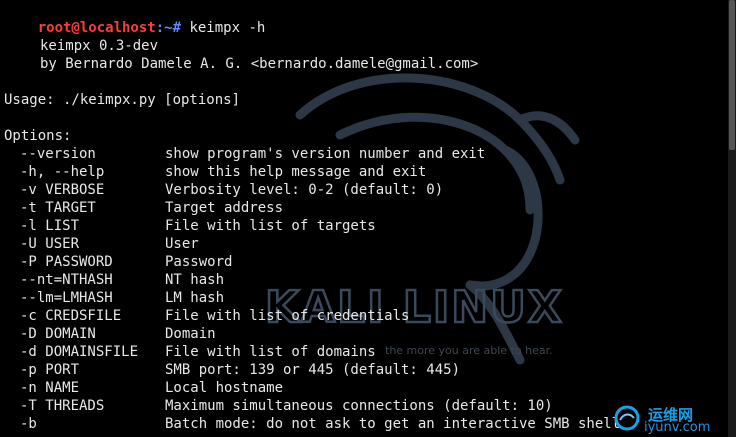  Describe the element at coordinates (360, 334) in the screenshot. I see `option-row: -D DOMAIN Domain` at that location.